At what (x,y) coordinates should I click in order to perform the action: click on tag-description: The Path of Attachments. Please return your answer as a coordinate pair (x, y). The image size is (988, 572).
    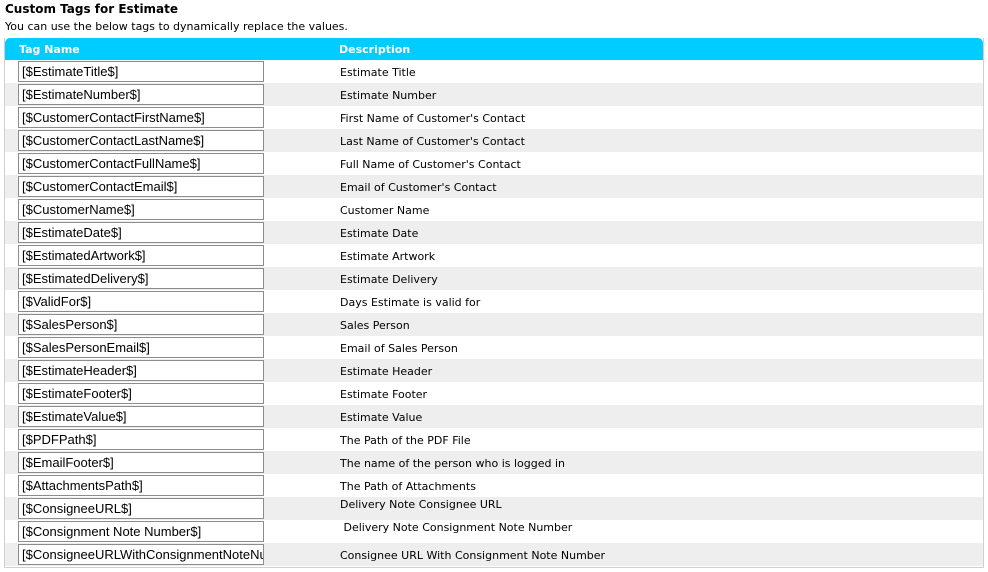
    Looking at the image, I should click on (408, 486).